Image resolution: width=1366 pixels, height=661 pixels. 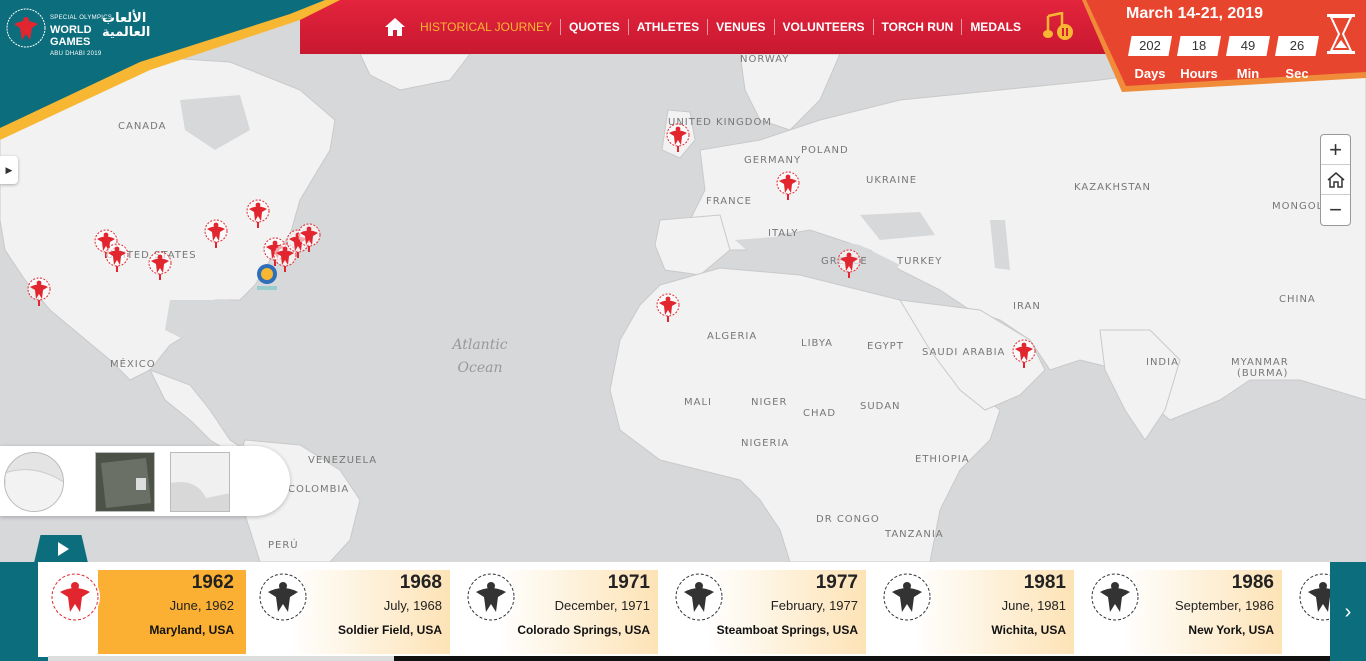 I want to click on map-label-france: FRANCE, so click(x=729, y=201).